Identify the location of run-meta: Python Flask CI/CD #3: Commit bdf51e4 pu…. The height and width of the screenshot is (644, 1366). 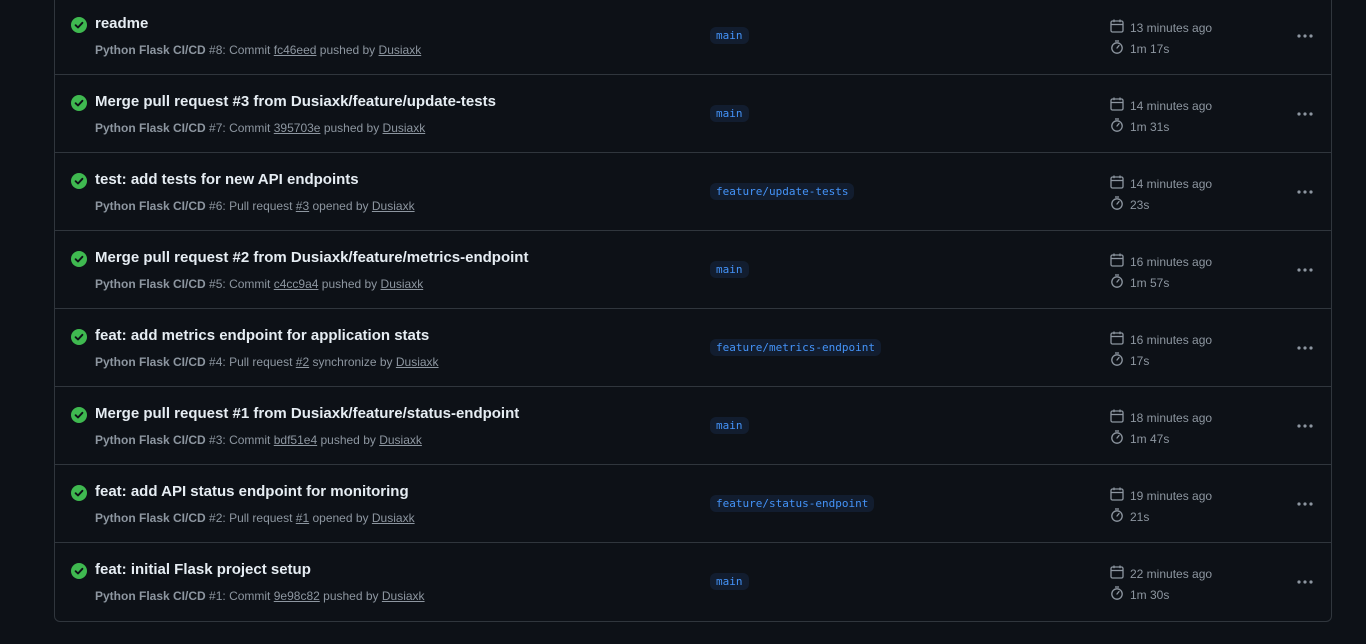
(258, 440).